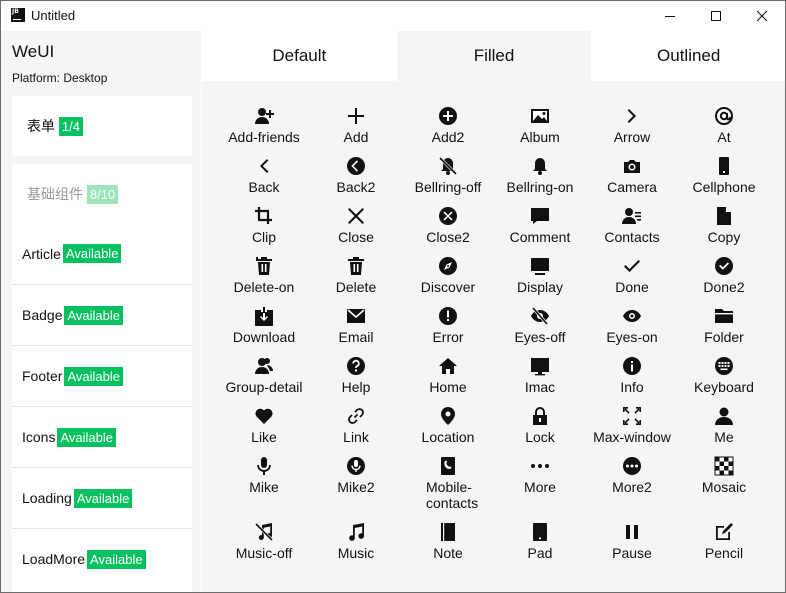 This screenshot has height=593, width=786. I want to click on icon-tile-error: Error, so click(448, 328).